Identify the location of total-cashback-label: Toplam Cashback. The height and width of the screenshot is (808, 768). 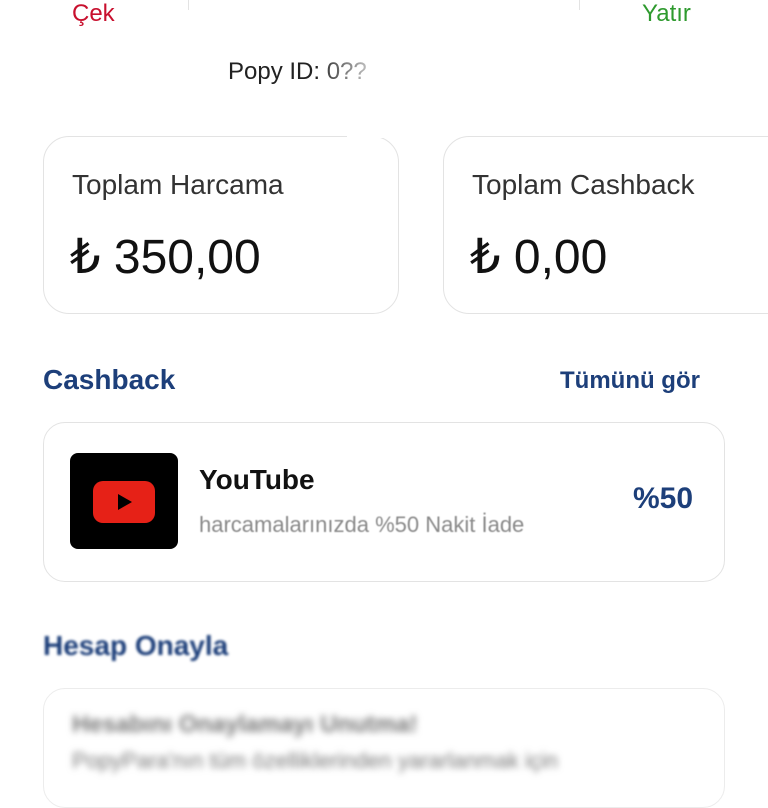
(583, 184).